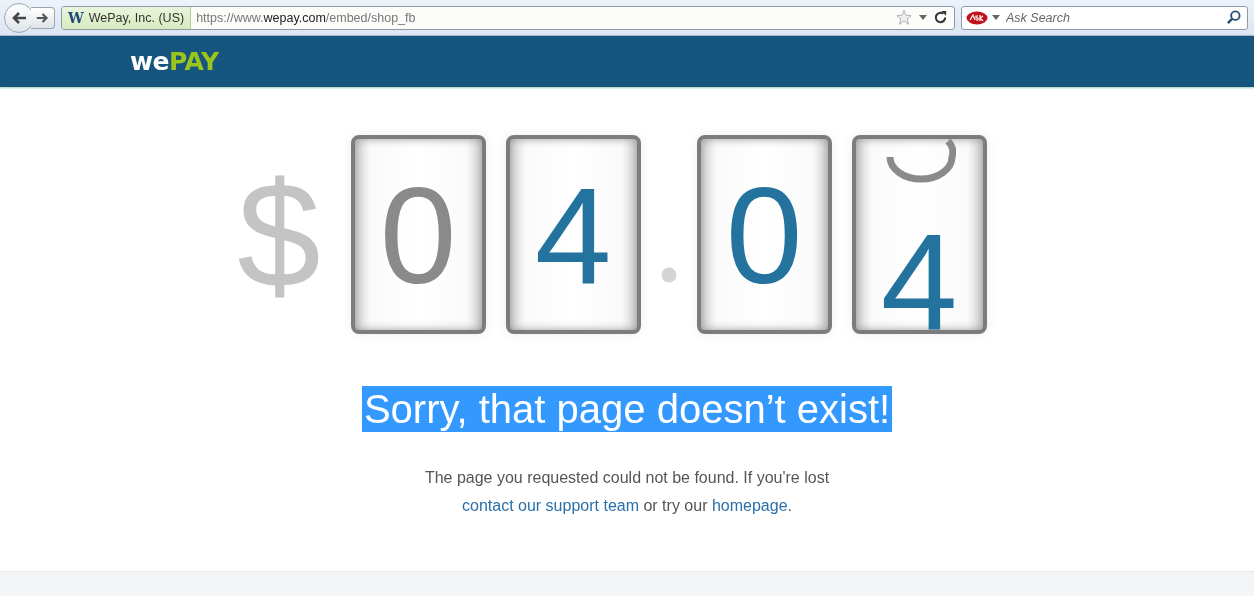 The height and width of the screenshot is (596, 1254). What do you see at coordinates (1113, 17) in the screenshot?
I see `search-input: Ask Search` at bounding box center [1113, 17].